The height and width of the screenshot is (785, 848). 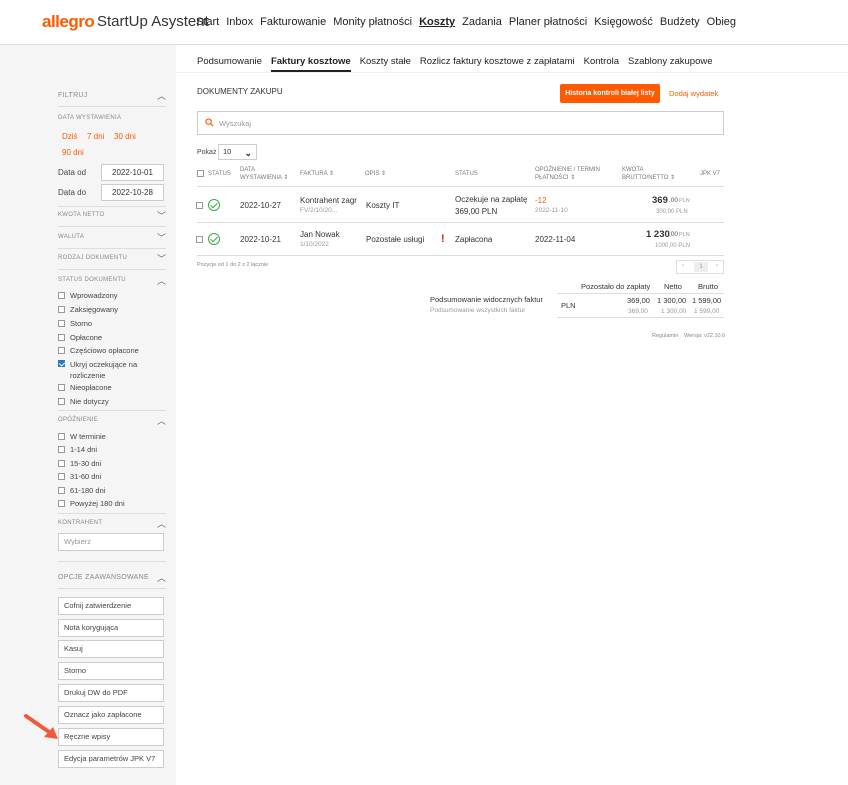 I want to click on status-checkbox: Nieopłacone, so click(x=113, y=387).